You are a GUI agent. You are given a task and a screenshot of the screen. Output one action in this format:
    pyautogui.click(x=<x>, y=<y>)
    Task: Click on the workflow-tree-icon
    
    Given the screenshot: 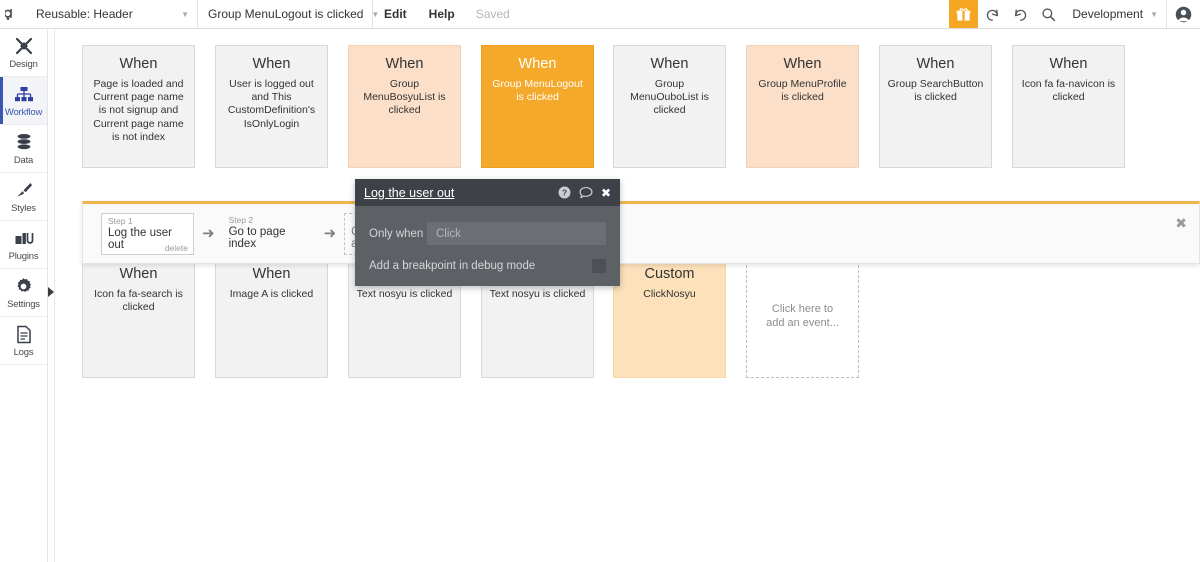 What is the action you would take?
    pyautogui.click(x=24, y=94)
    